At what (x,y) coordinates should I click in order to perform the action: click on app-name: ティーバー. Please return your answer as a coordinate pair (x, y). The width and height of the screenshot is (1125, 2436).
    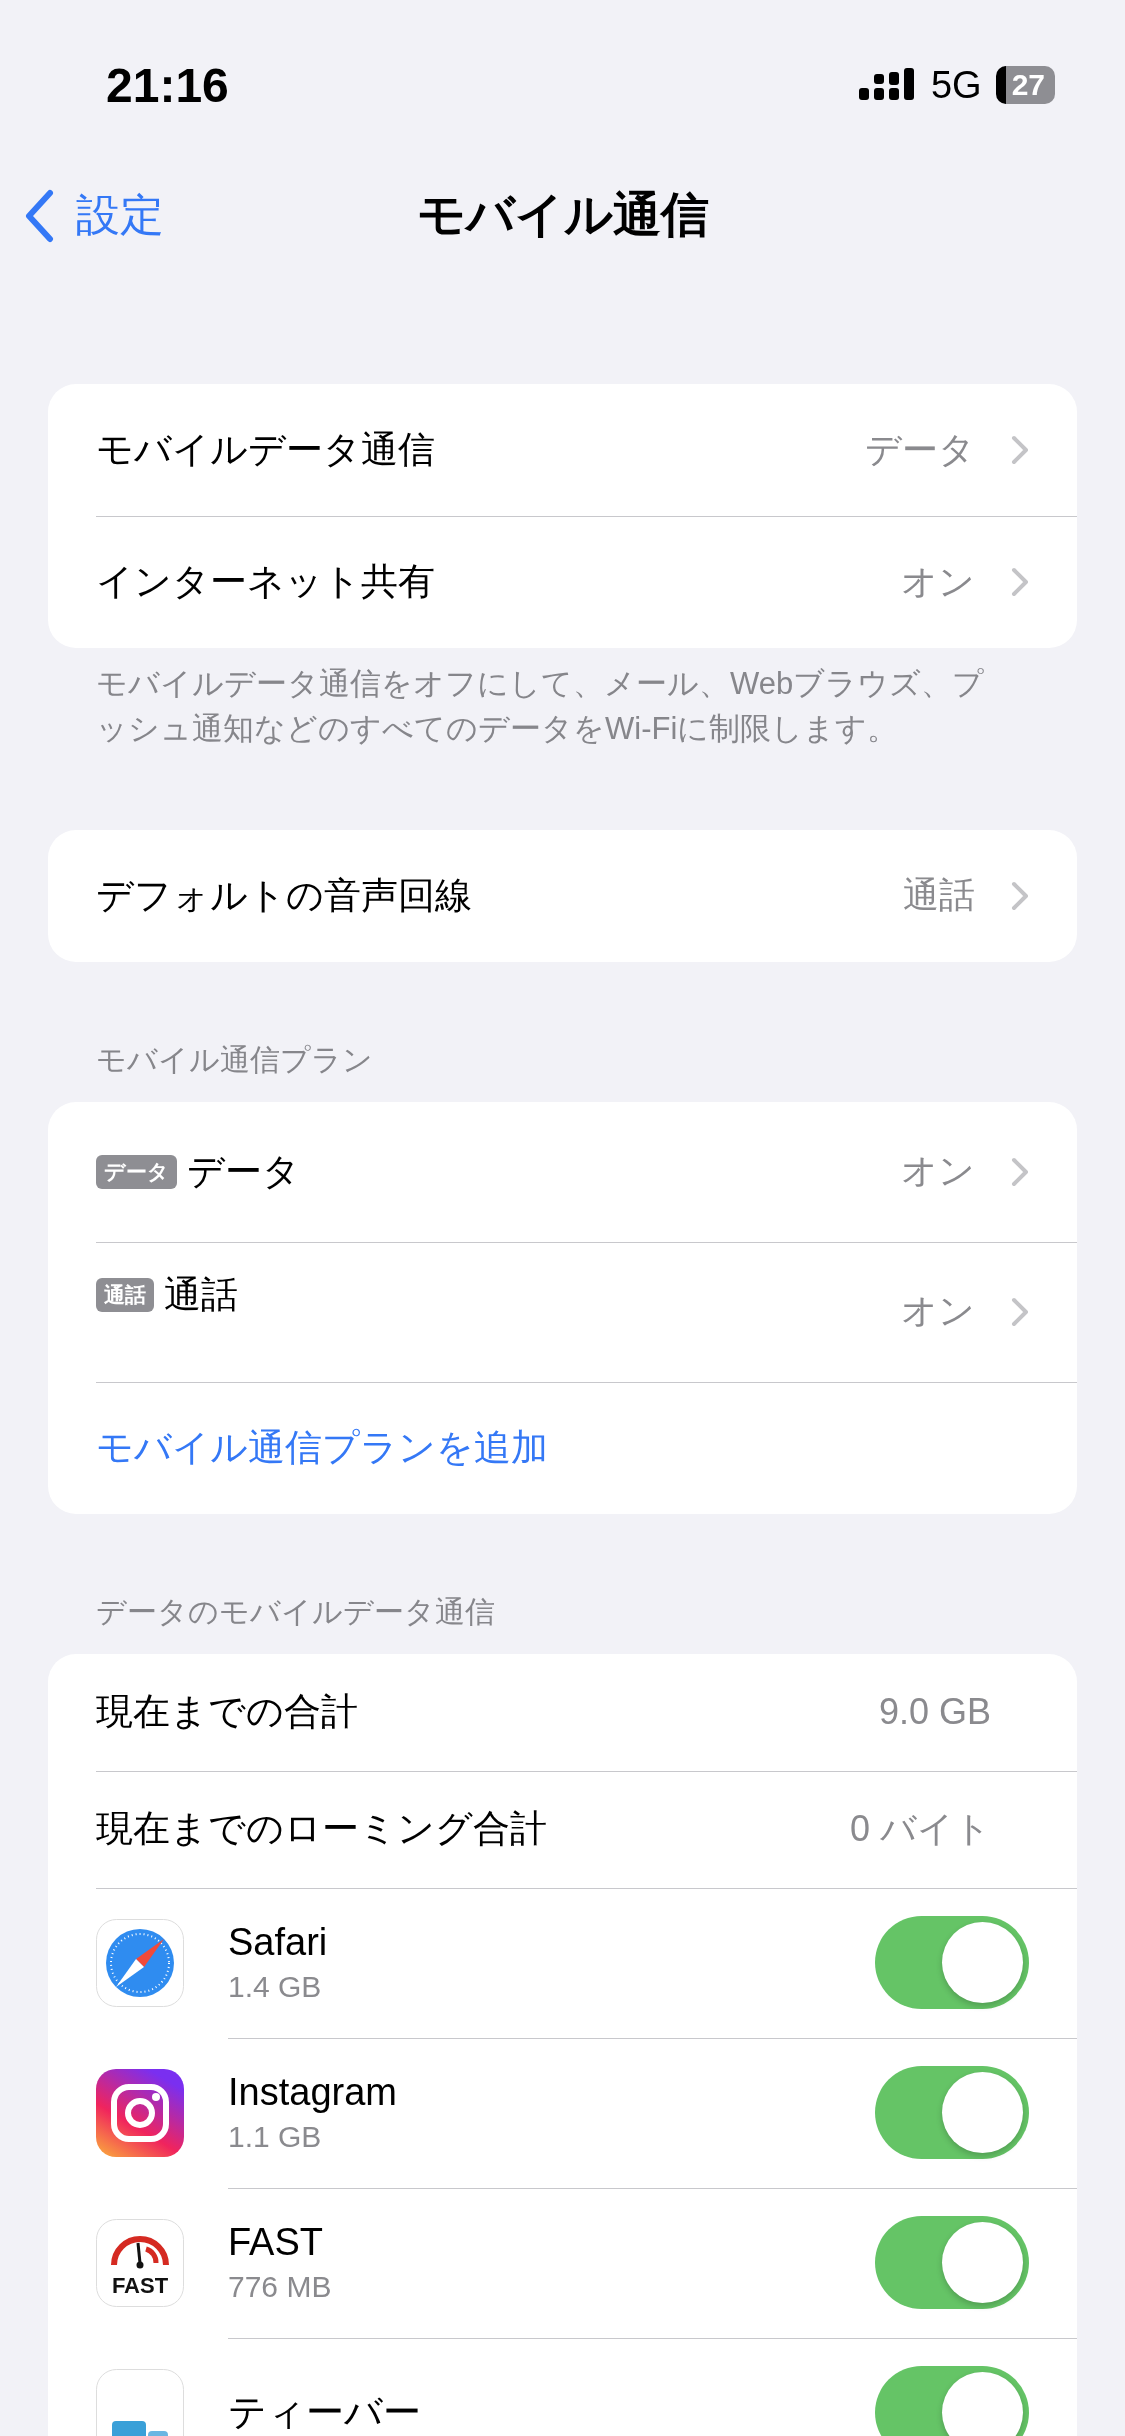
    Looking at the image, I should click on (325, 2413).